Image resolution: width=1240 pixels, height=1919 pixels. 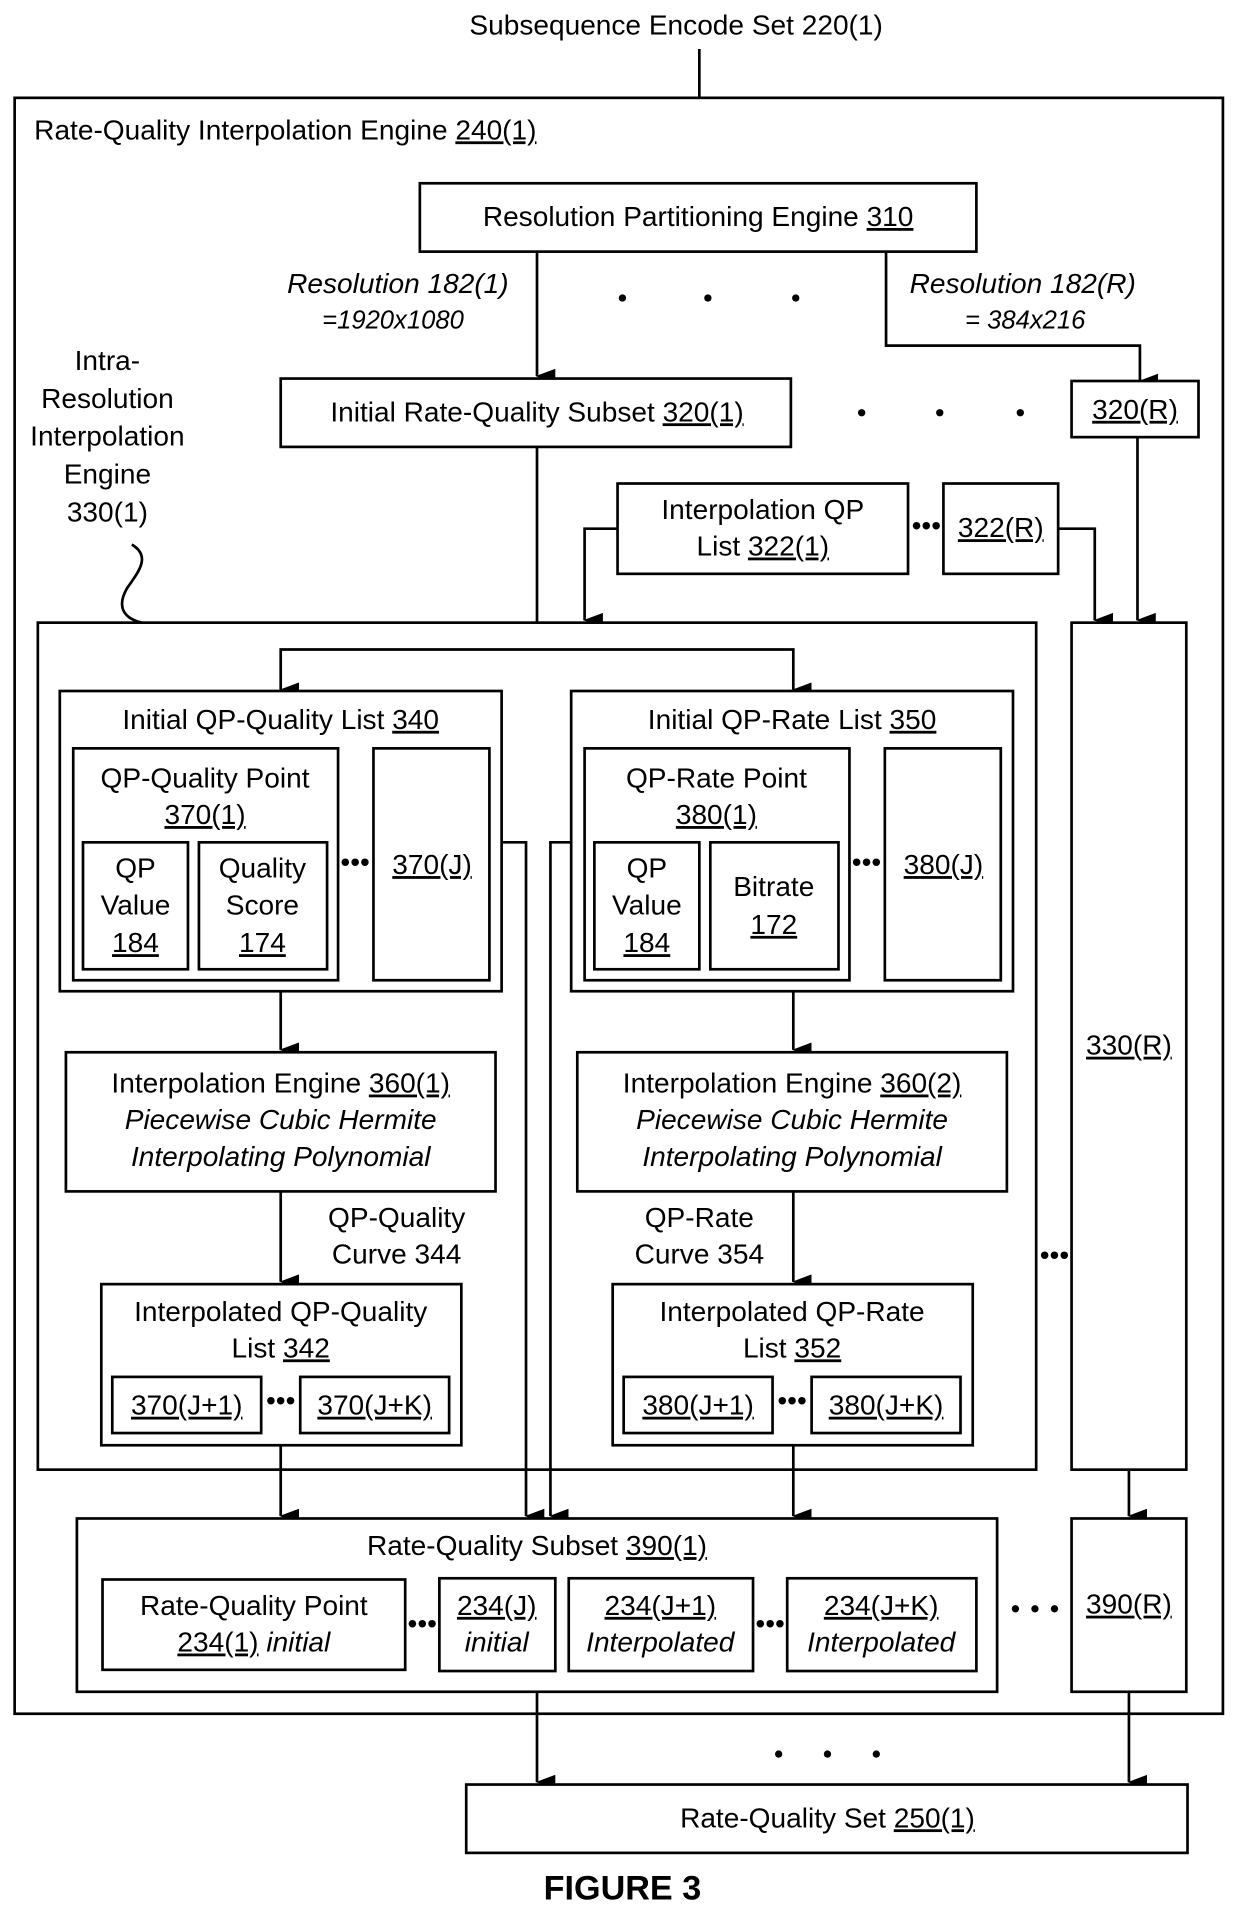 What do you see at coordinates (762, 546) in the screenshot?
I see `qp-list-line2: List 322(1)` at bounding box center [762, 546].